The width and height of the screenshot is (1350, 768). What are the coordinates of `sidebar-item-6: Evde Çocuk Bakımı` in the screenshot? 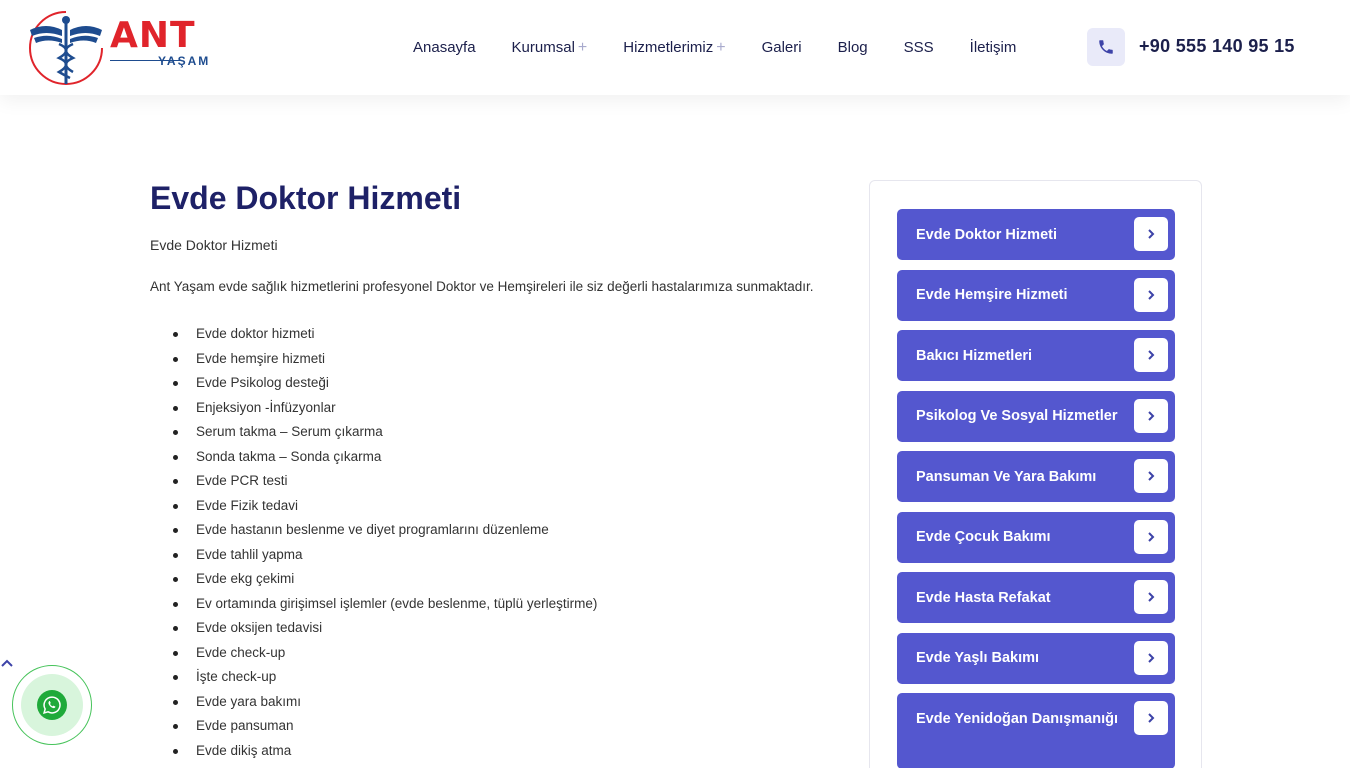 It's located at (1036, 537).